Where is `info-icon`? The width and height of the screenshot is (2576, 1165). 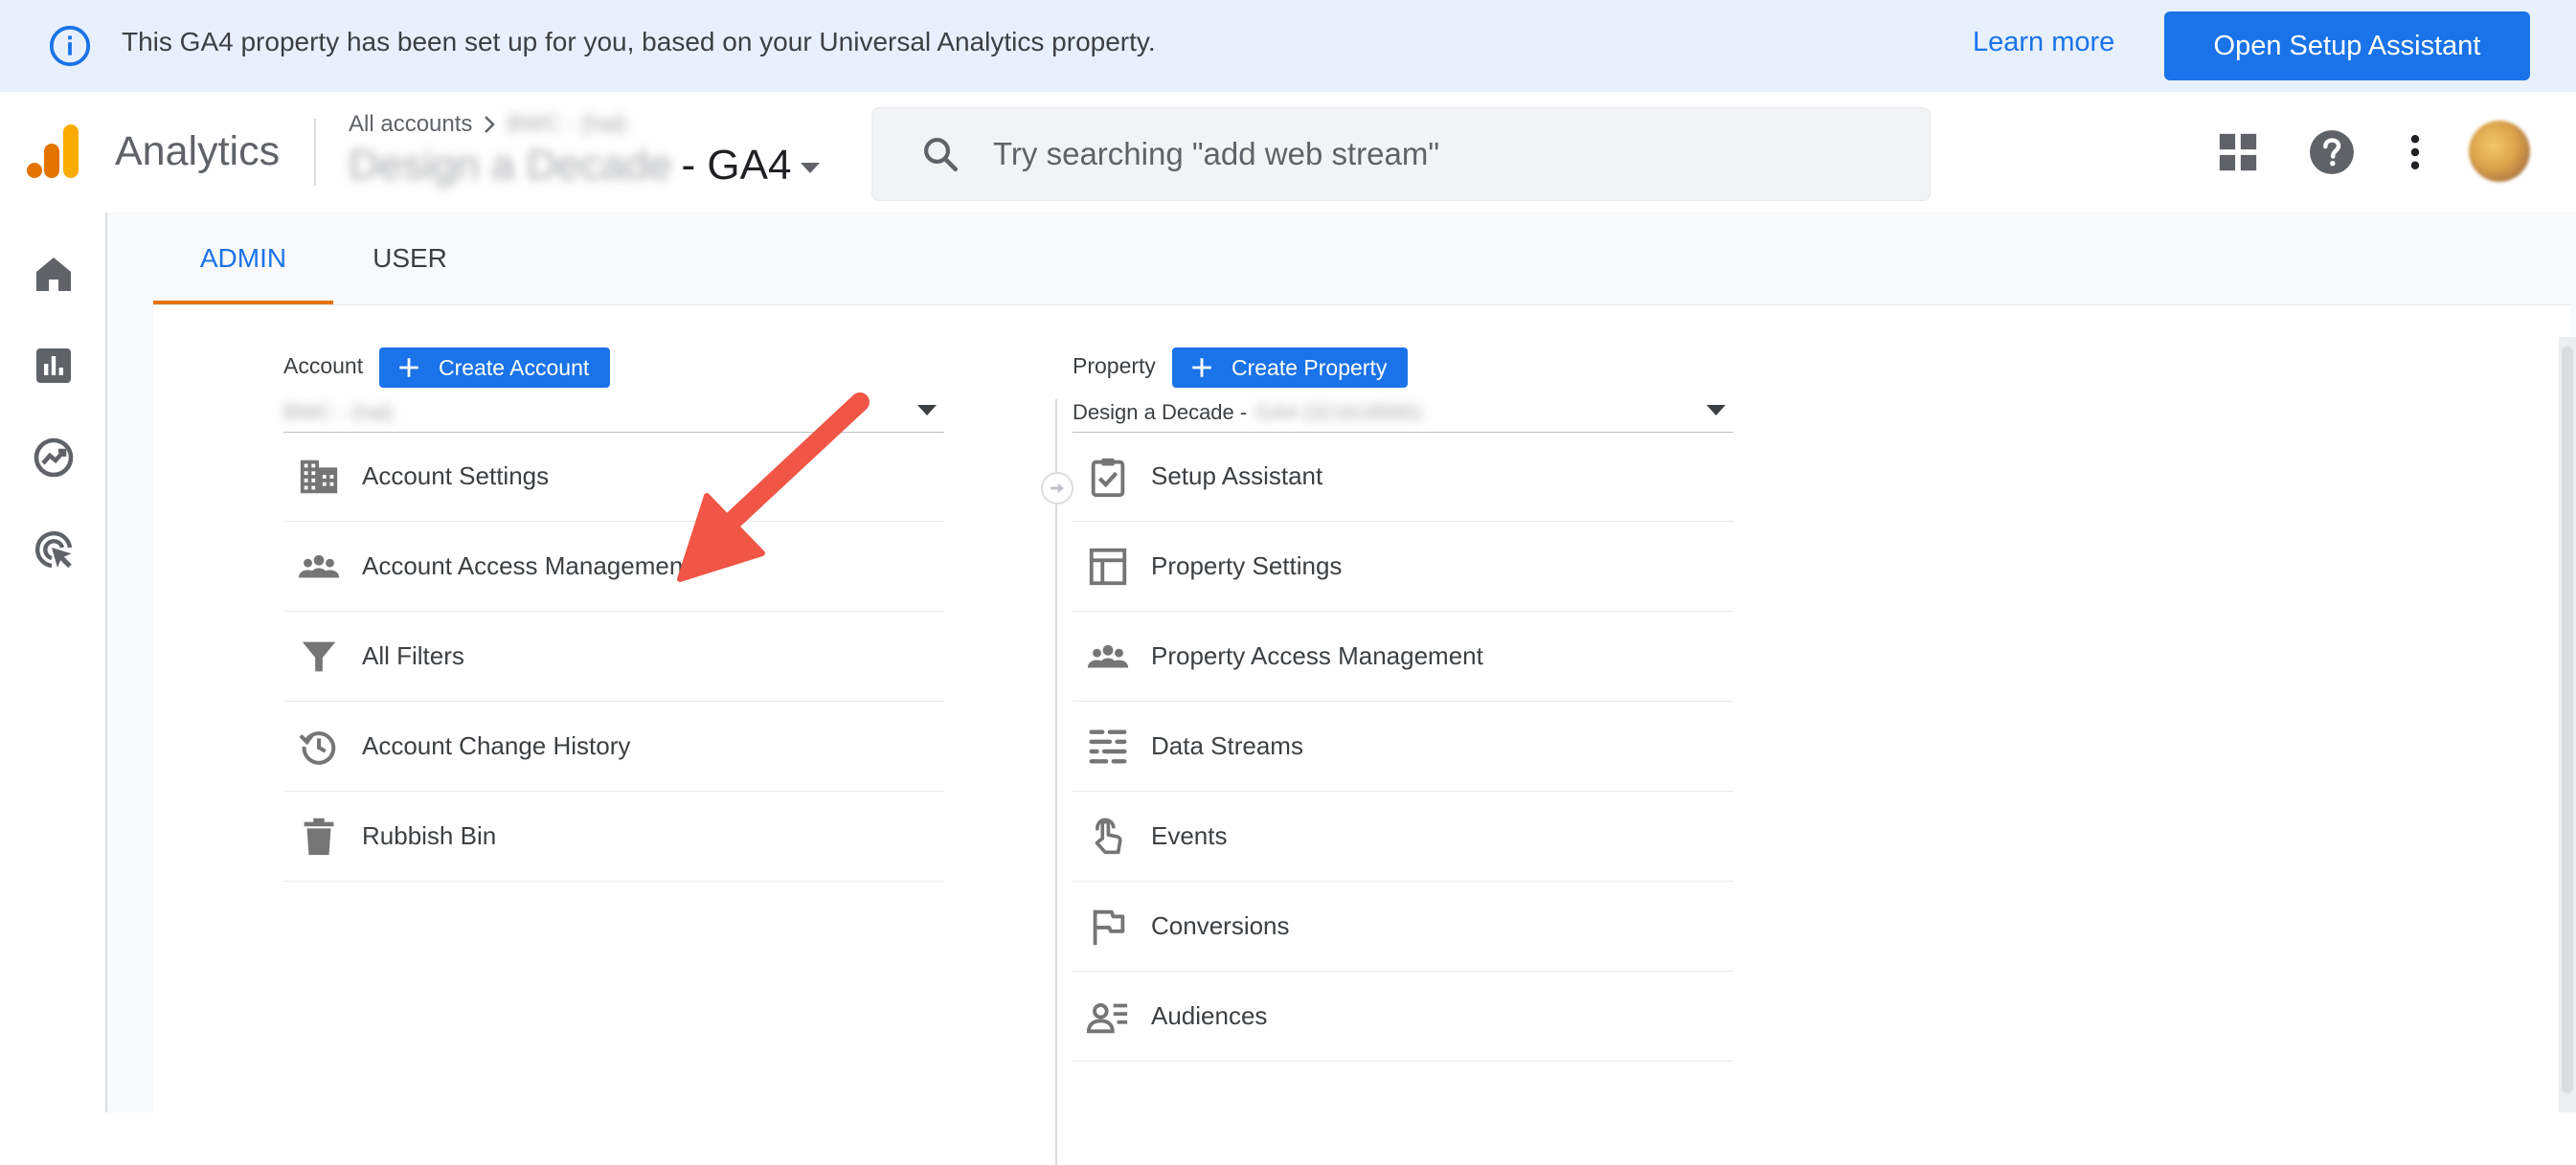 info-icon is located at coordinates (70, 46).